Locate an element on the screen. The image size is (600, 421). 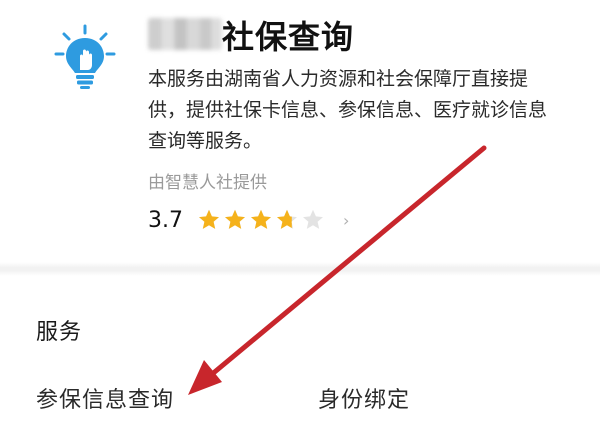
provider-label: 由智慧人社提供 is located at coordinates (207, 183).